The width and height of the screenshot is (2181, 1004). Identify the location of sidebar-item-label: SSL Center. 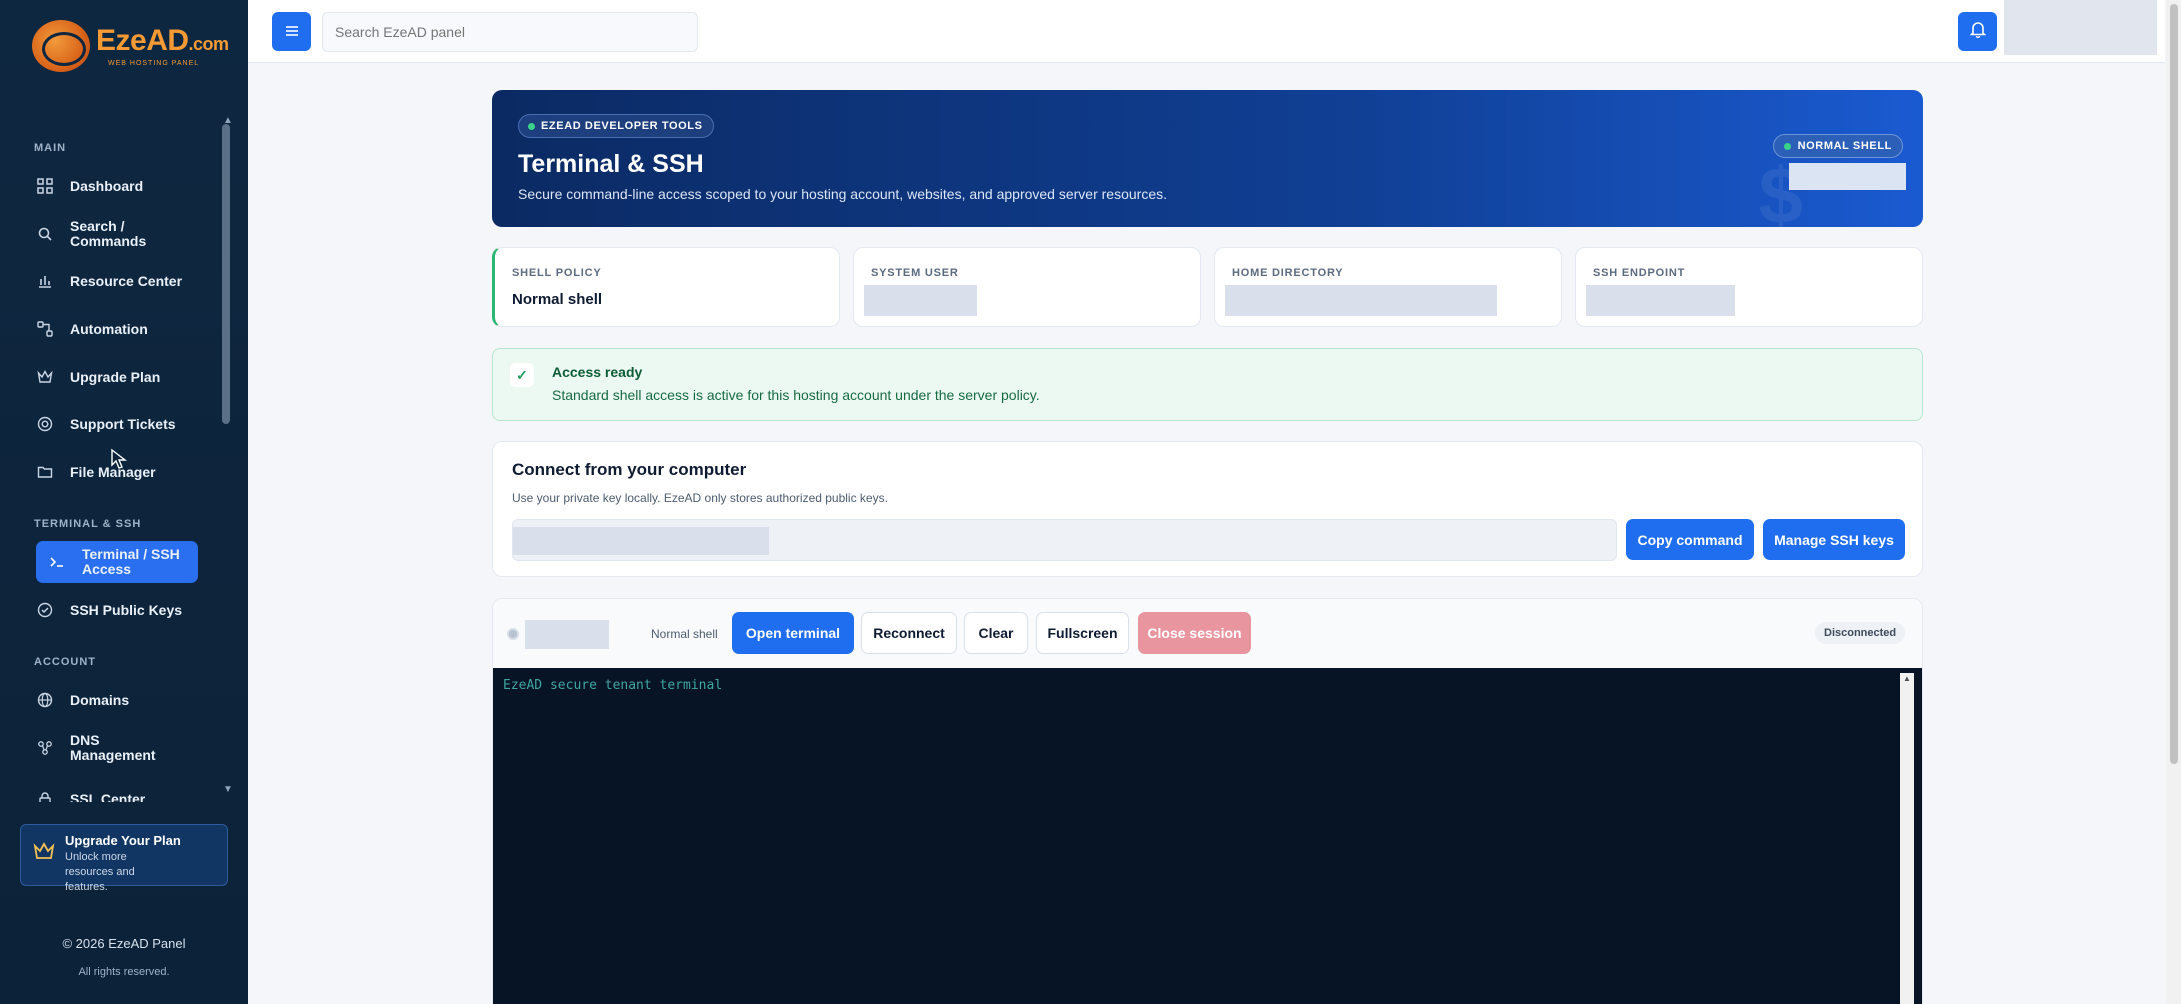
(108, 796).